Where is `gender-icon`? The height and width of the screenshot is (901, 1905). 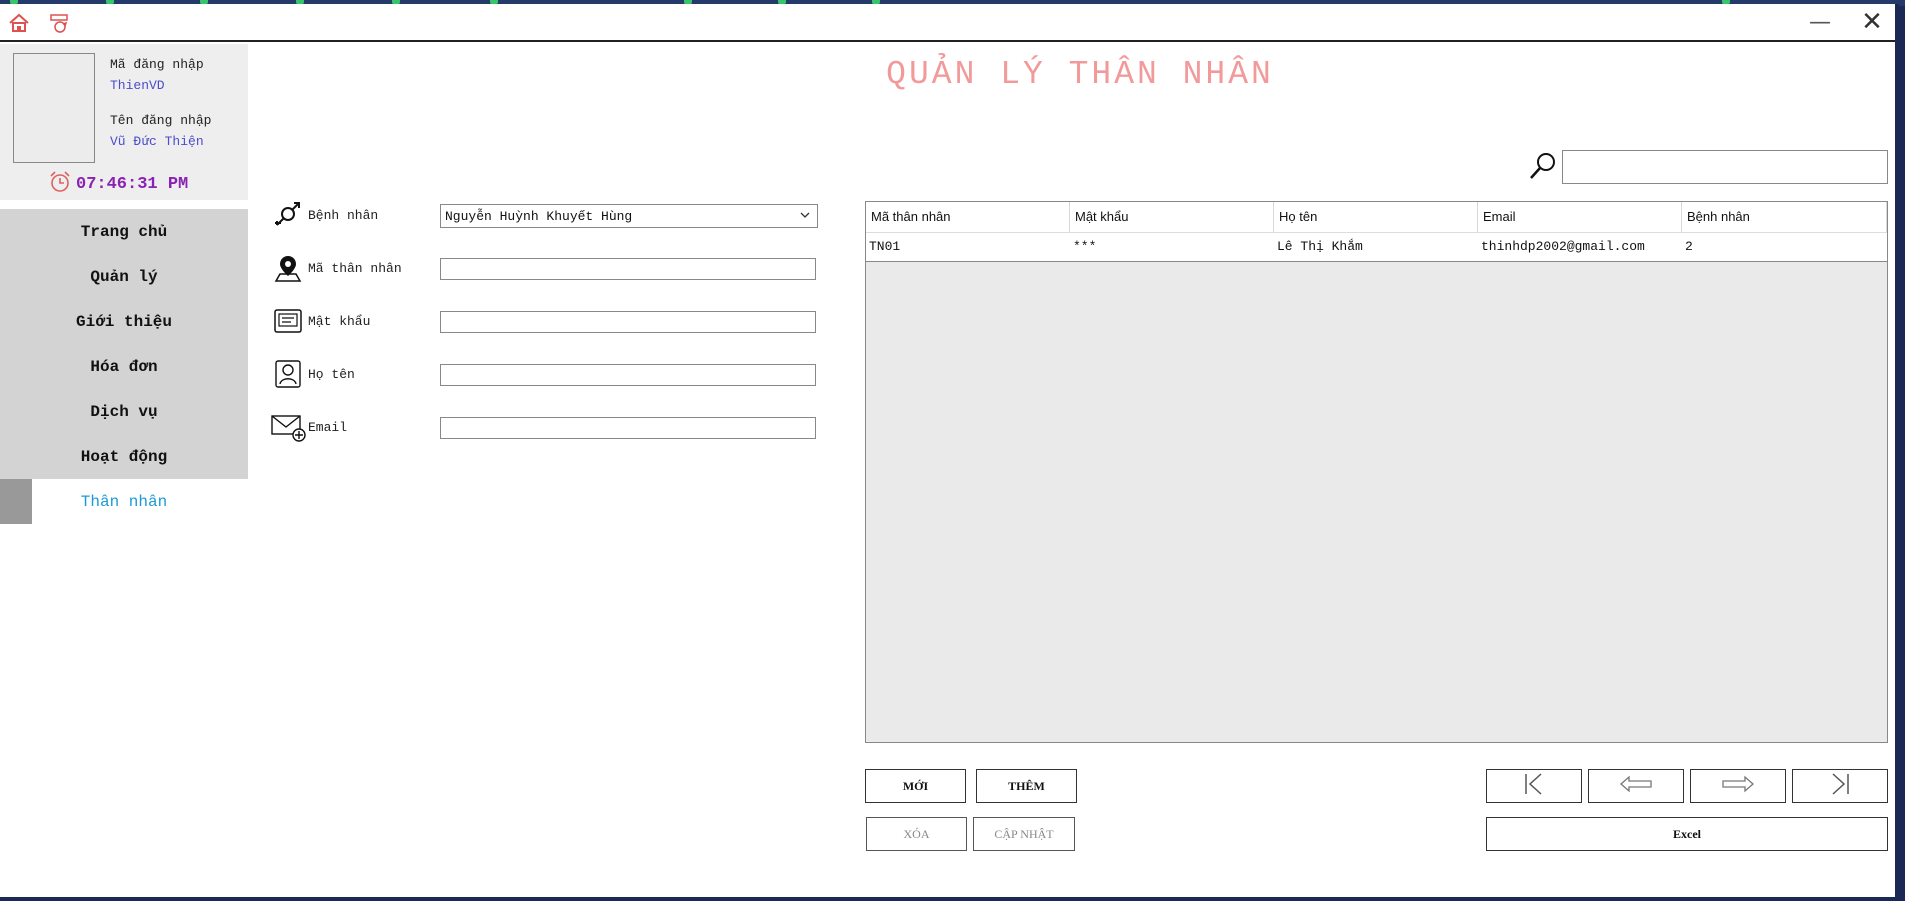
gender-icon is located at coordinates (288, 215).